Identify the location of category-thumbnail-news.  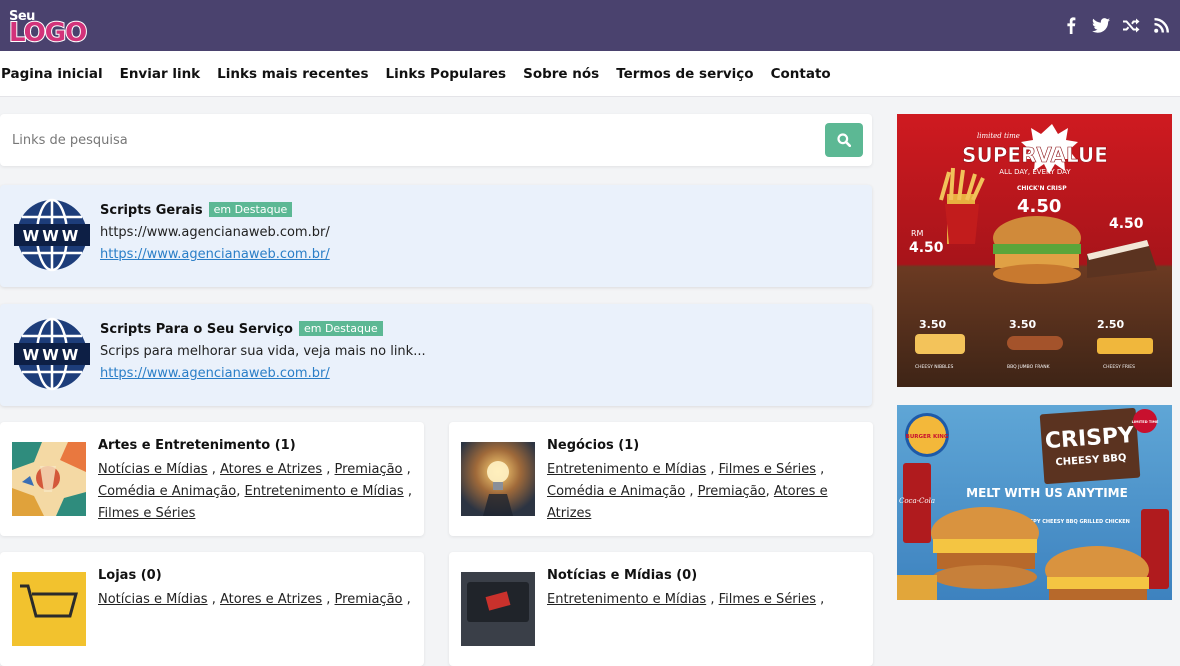
(498, 609).